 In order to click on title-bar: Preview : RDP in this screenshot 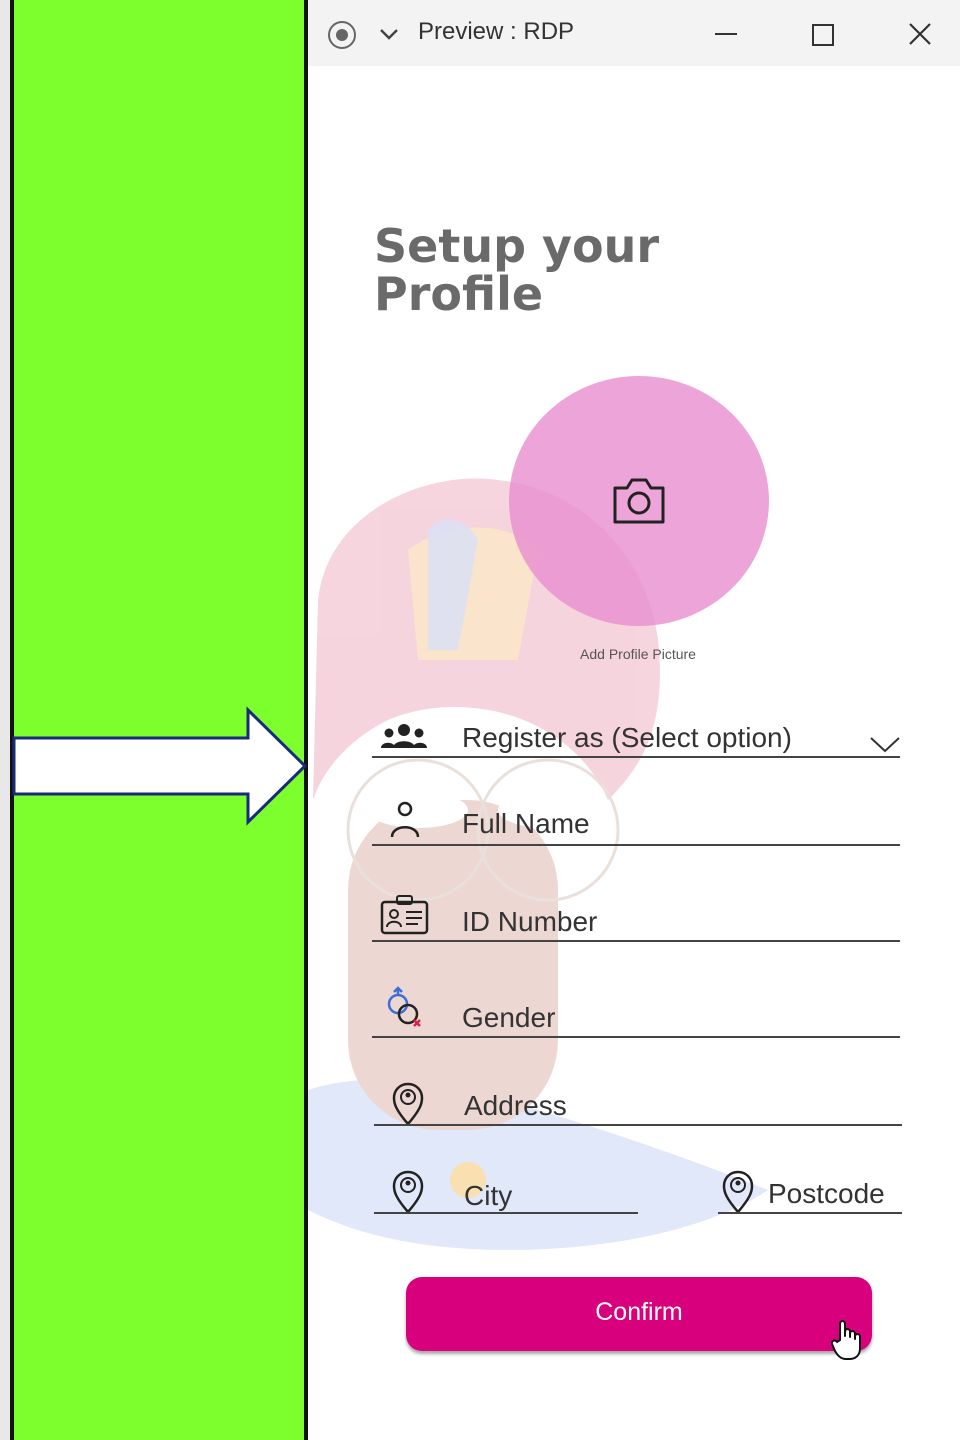, I will do `click(634, 33)`.